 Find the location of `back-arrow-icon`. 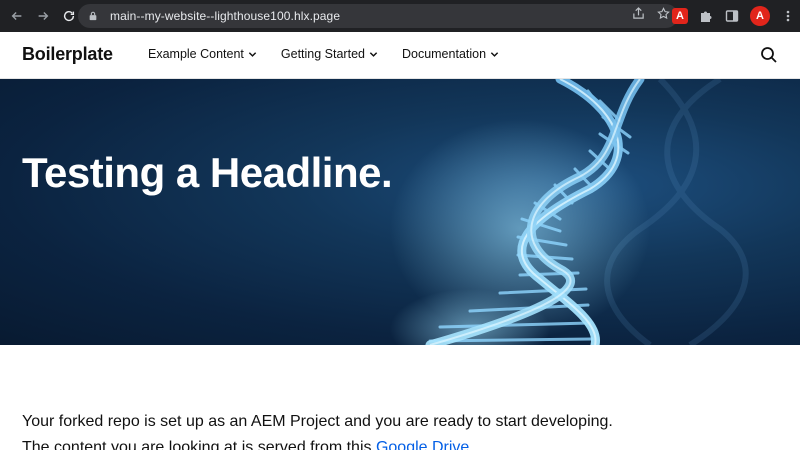

back-arrow-icon is located at coordinates (16, 16).